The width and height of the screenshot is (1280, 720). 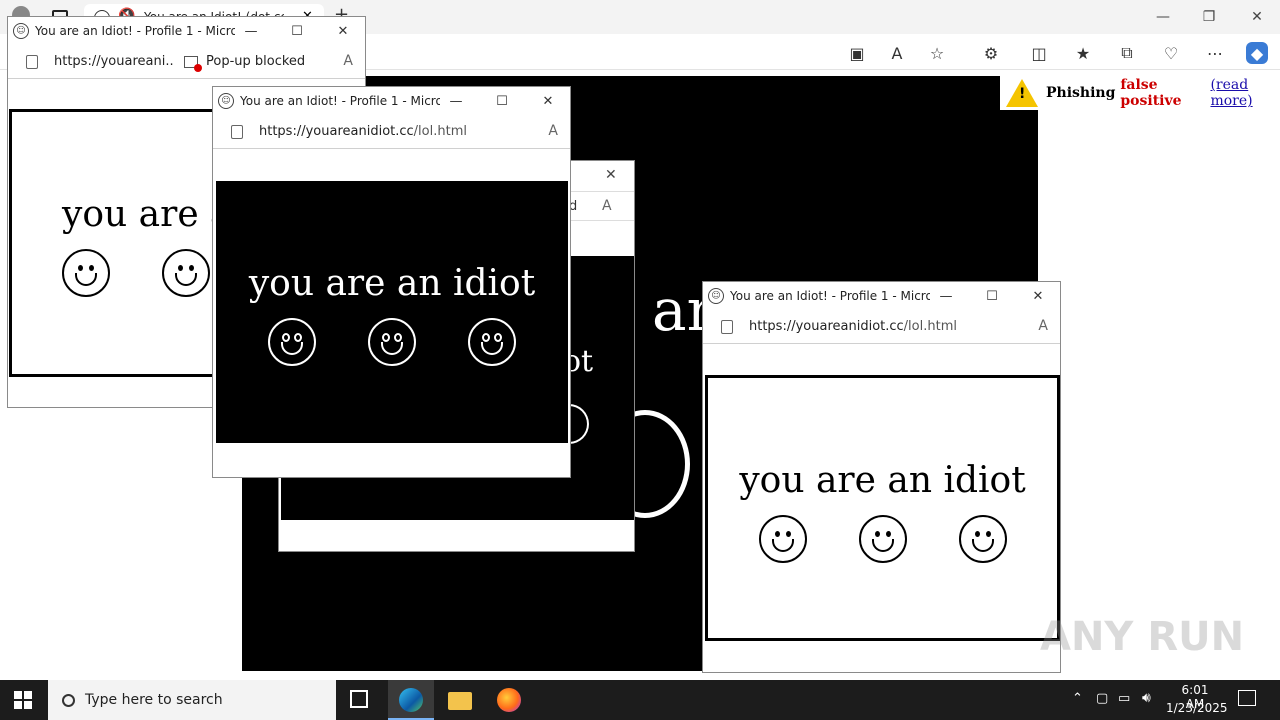 I want to click on popup-2-addressbar: https://youareanidiot.cc/lol.html A, so click(x=391, y=132).